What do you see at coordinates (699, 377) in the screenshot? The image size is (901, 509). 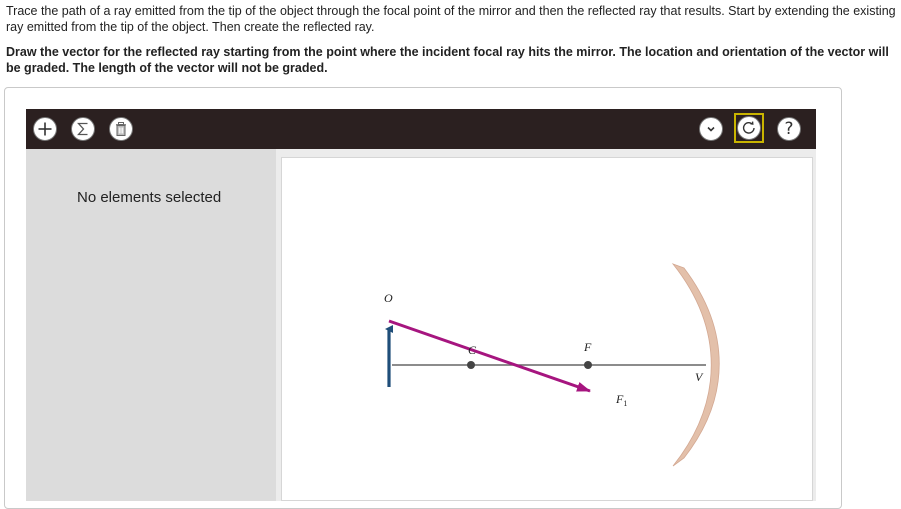 I see `vertex-label: V` at bounding box center [699, 377].